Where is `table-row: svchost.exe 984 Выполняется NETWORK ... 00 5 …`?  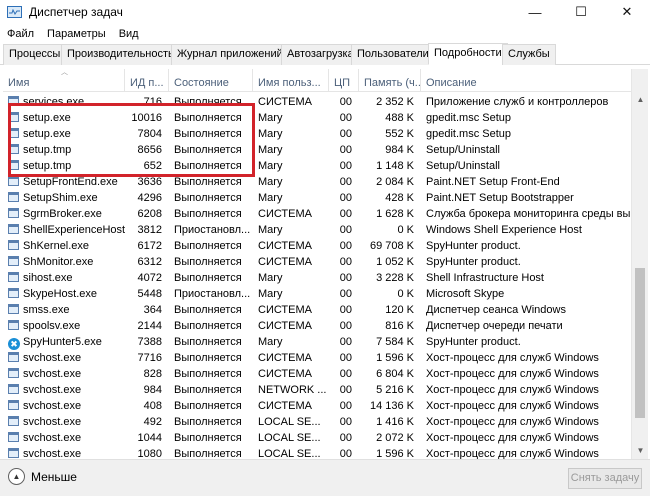
table-row: svchost.exe 984 Выполняется NETWORK ... 00 5 … is located at coordinates (317, 390).